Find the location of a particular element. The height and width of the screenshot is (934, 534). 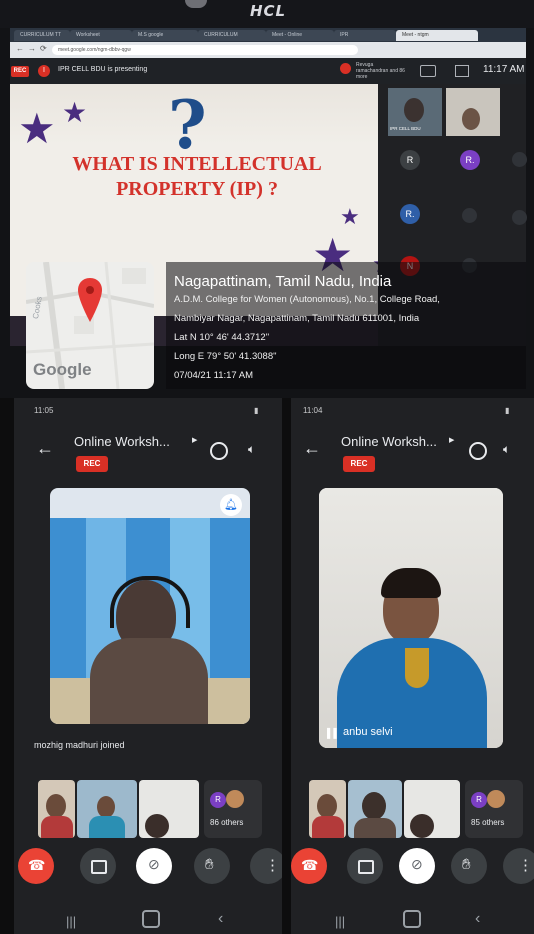

participant-video-tile is located at coordinates (473, 112).